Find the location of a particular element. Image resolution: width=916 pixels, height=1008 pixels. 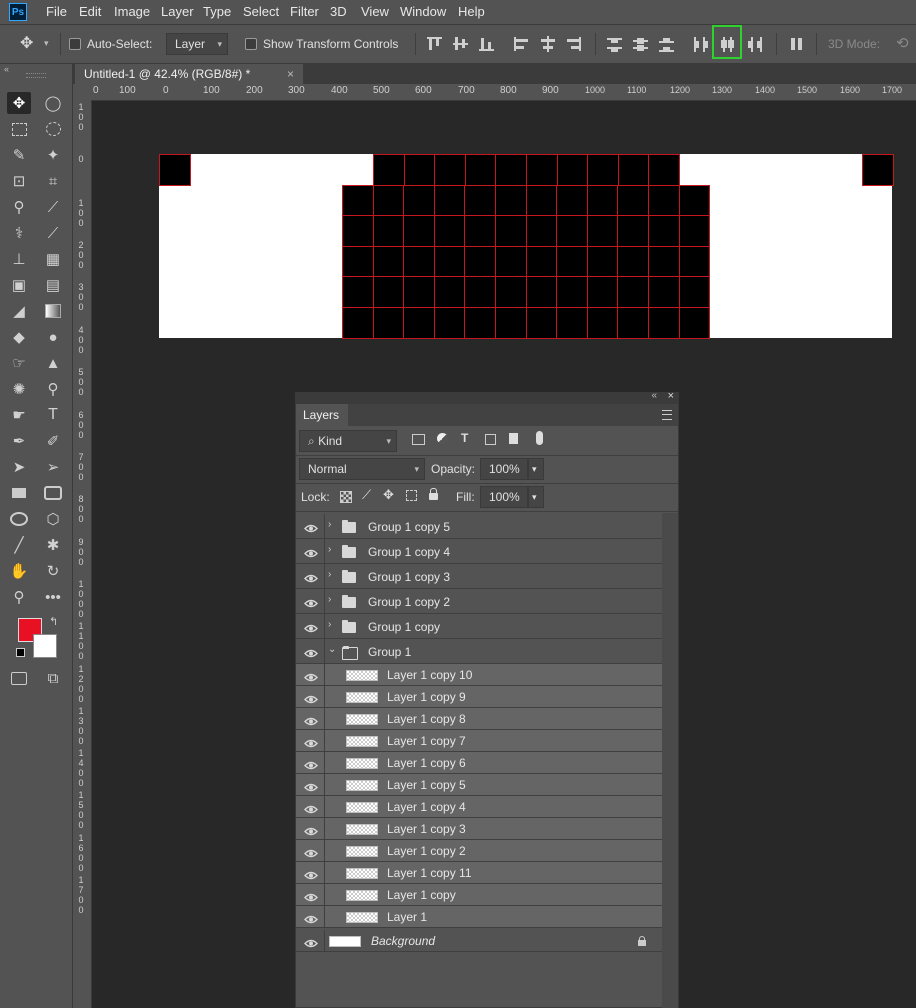

layers-tab: Layers is located at coordinates (322, 415).